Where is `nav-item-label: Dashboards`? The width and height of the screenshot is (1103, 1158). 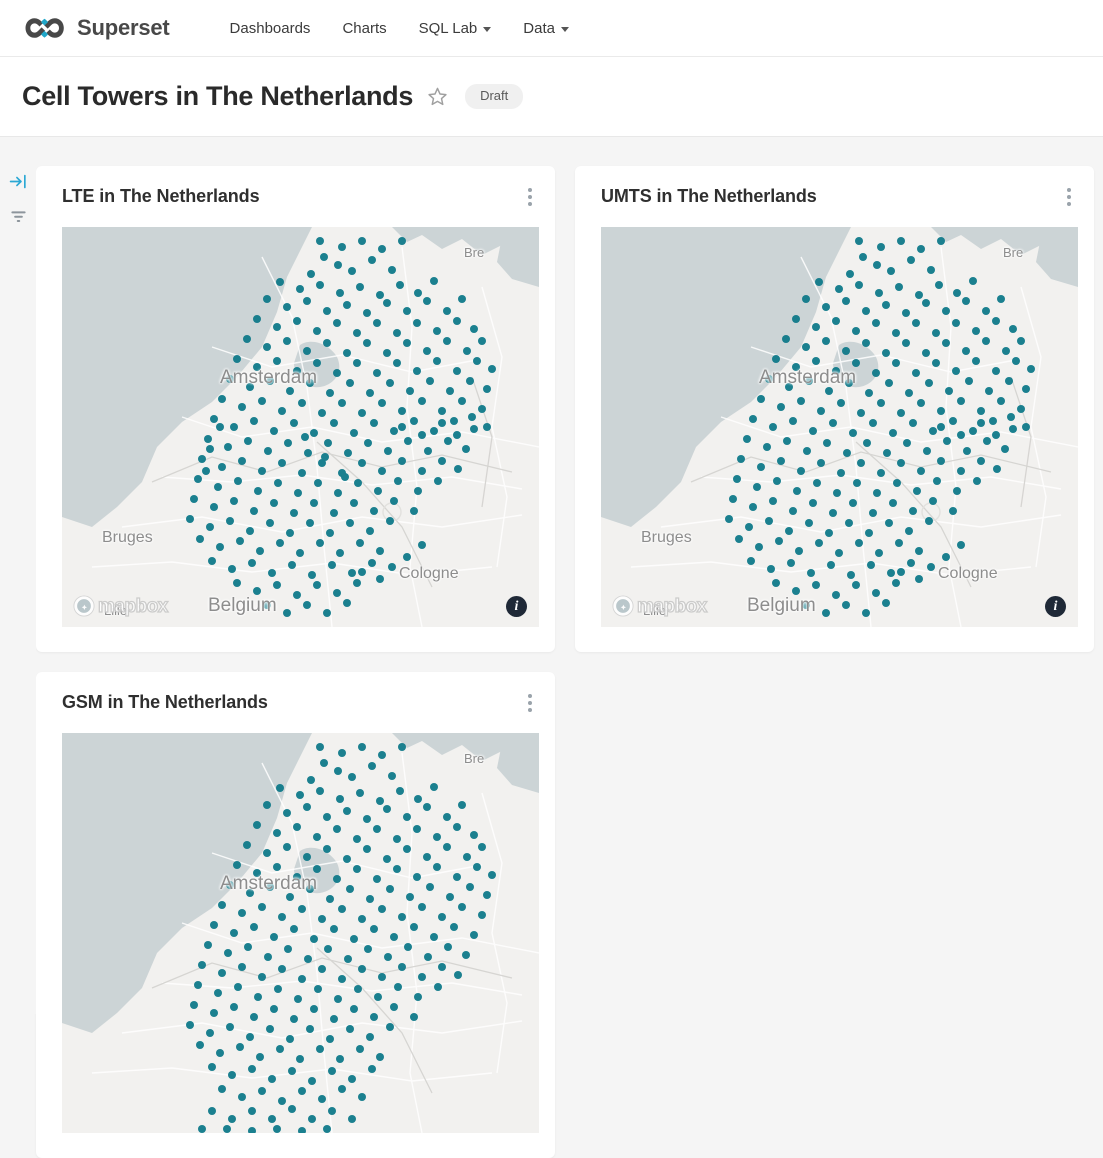 nav-item-label: Dashboards is located at coordinates (270, 28).